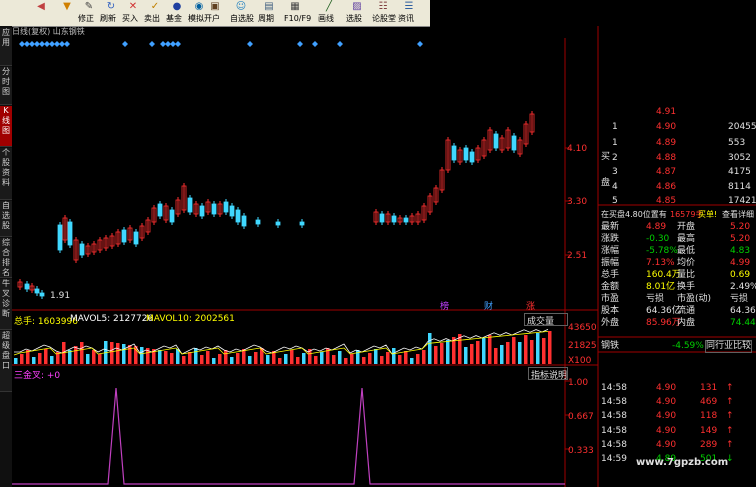  Describe the element at coordinates (738, 214) in the screenshot. I see `order-notice-link: 查看详细` at that location.